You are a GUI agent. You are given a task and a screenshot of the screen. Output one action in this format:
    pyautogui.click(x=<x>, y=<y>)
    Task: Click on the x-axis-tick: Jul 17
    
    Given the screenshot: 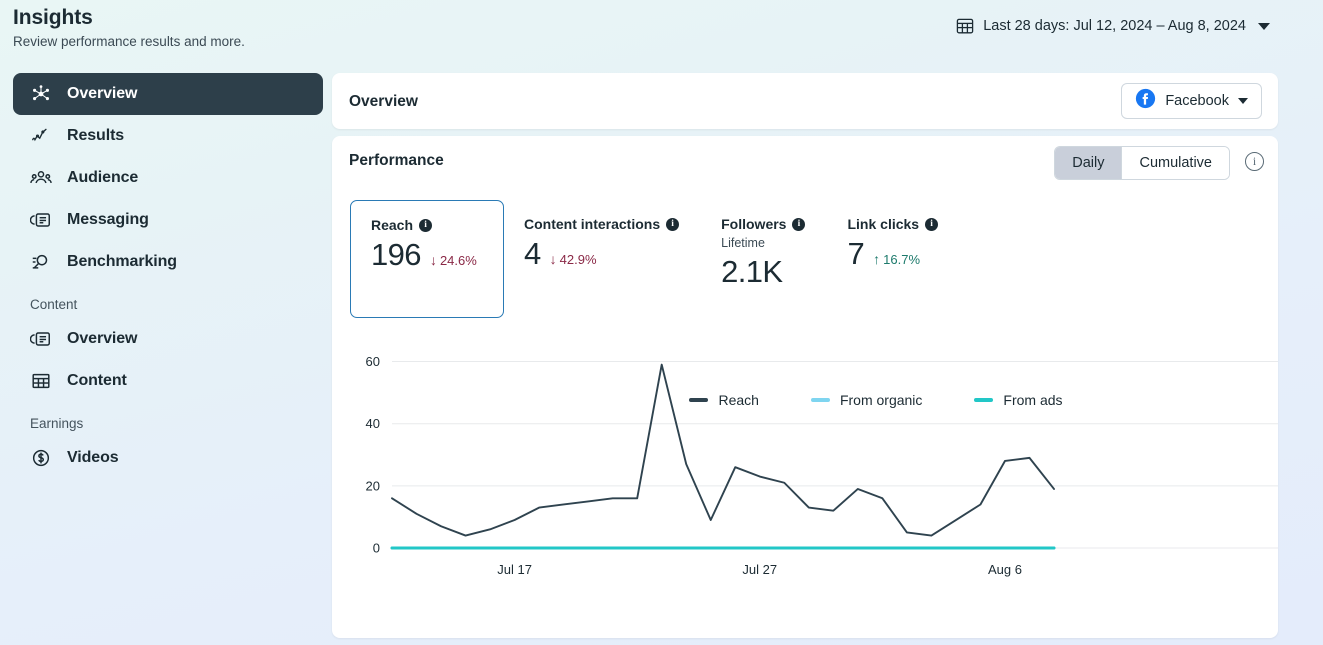 What is the action you would take?
    pyautogui.click(x=514, y=569)
    